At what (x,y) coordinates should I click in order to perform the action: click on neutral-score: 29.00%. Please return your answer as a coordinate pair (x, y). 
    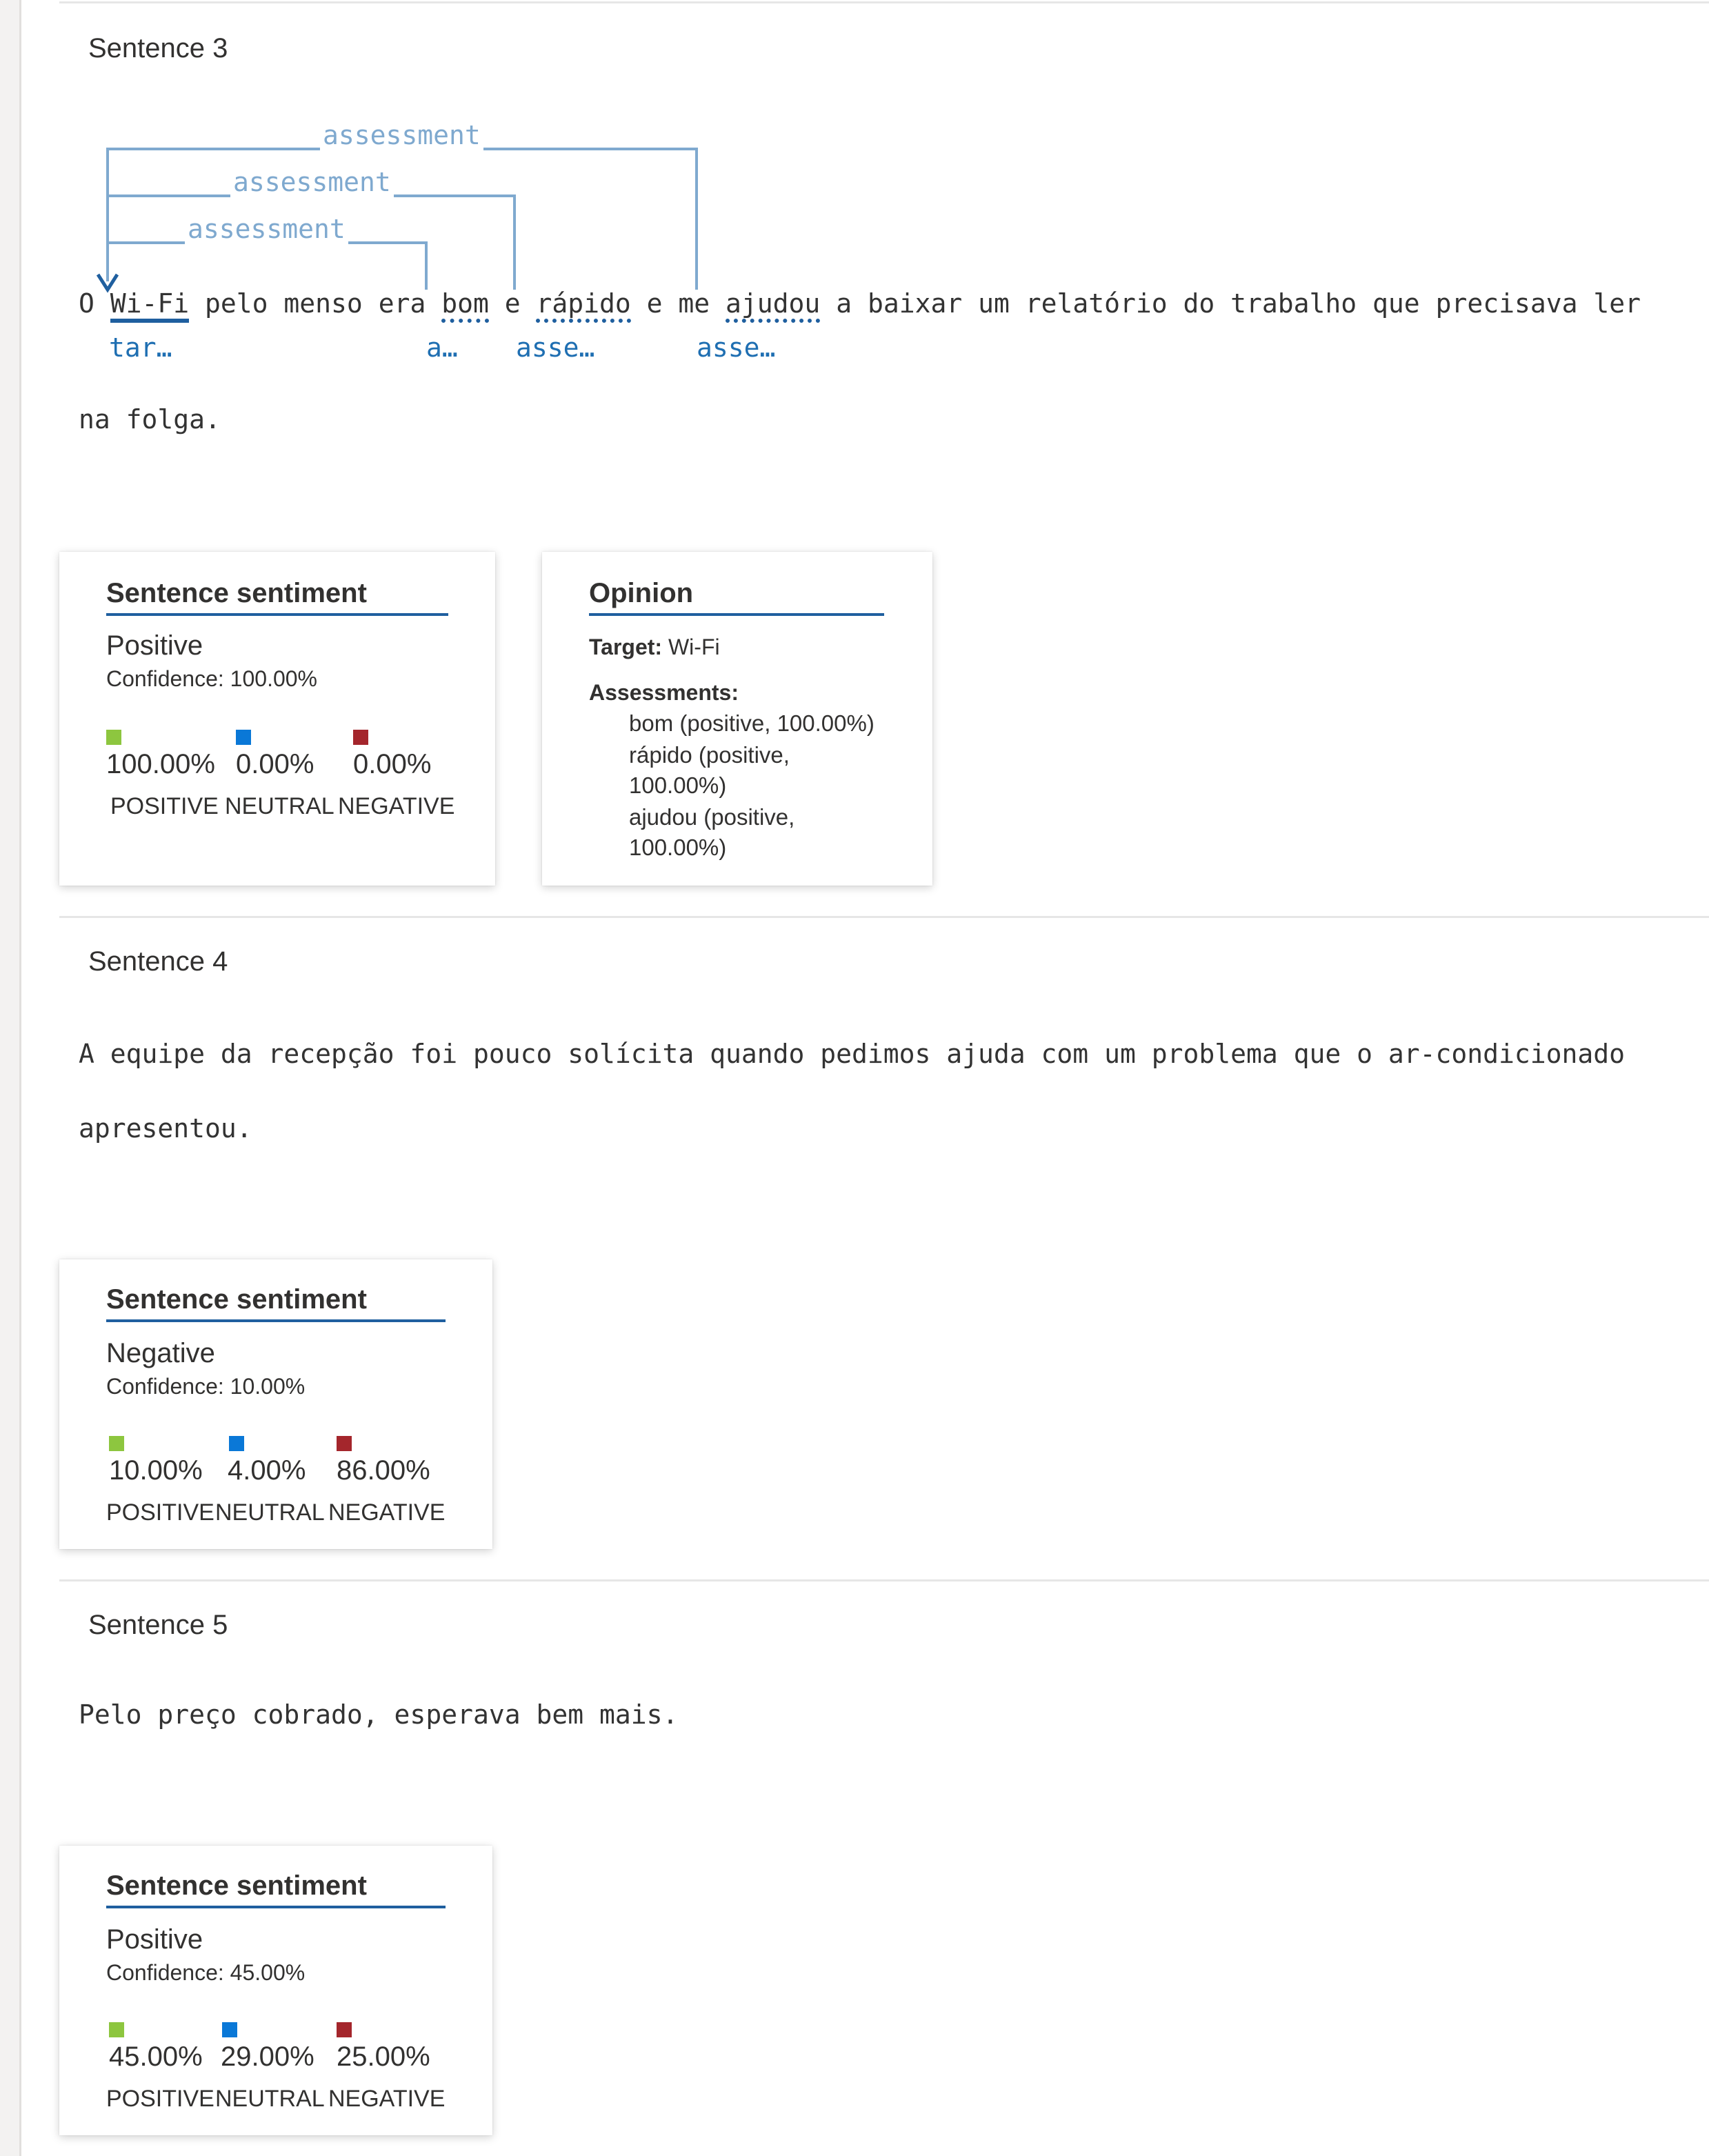
    Looking at the image, I should click on (267, 2057).